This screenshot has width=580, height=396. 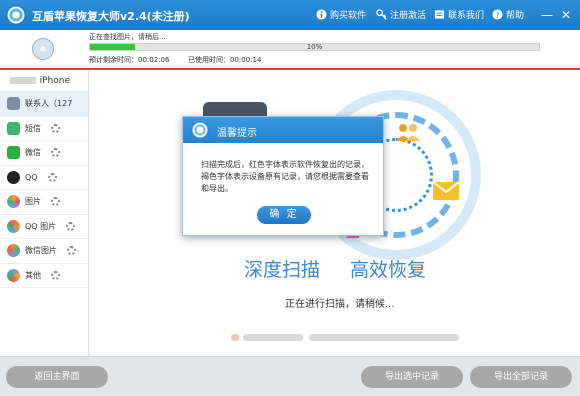 I want to click on close-button: ✕, so click(x=566, y=15).